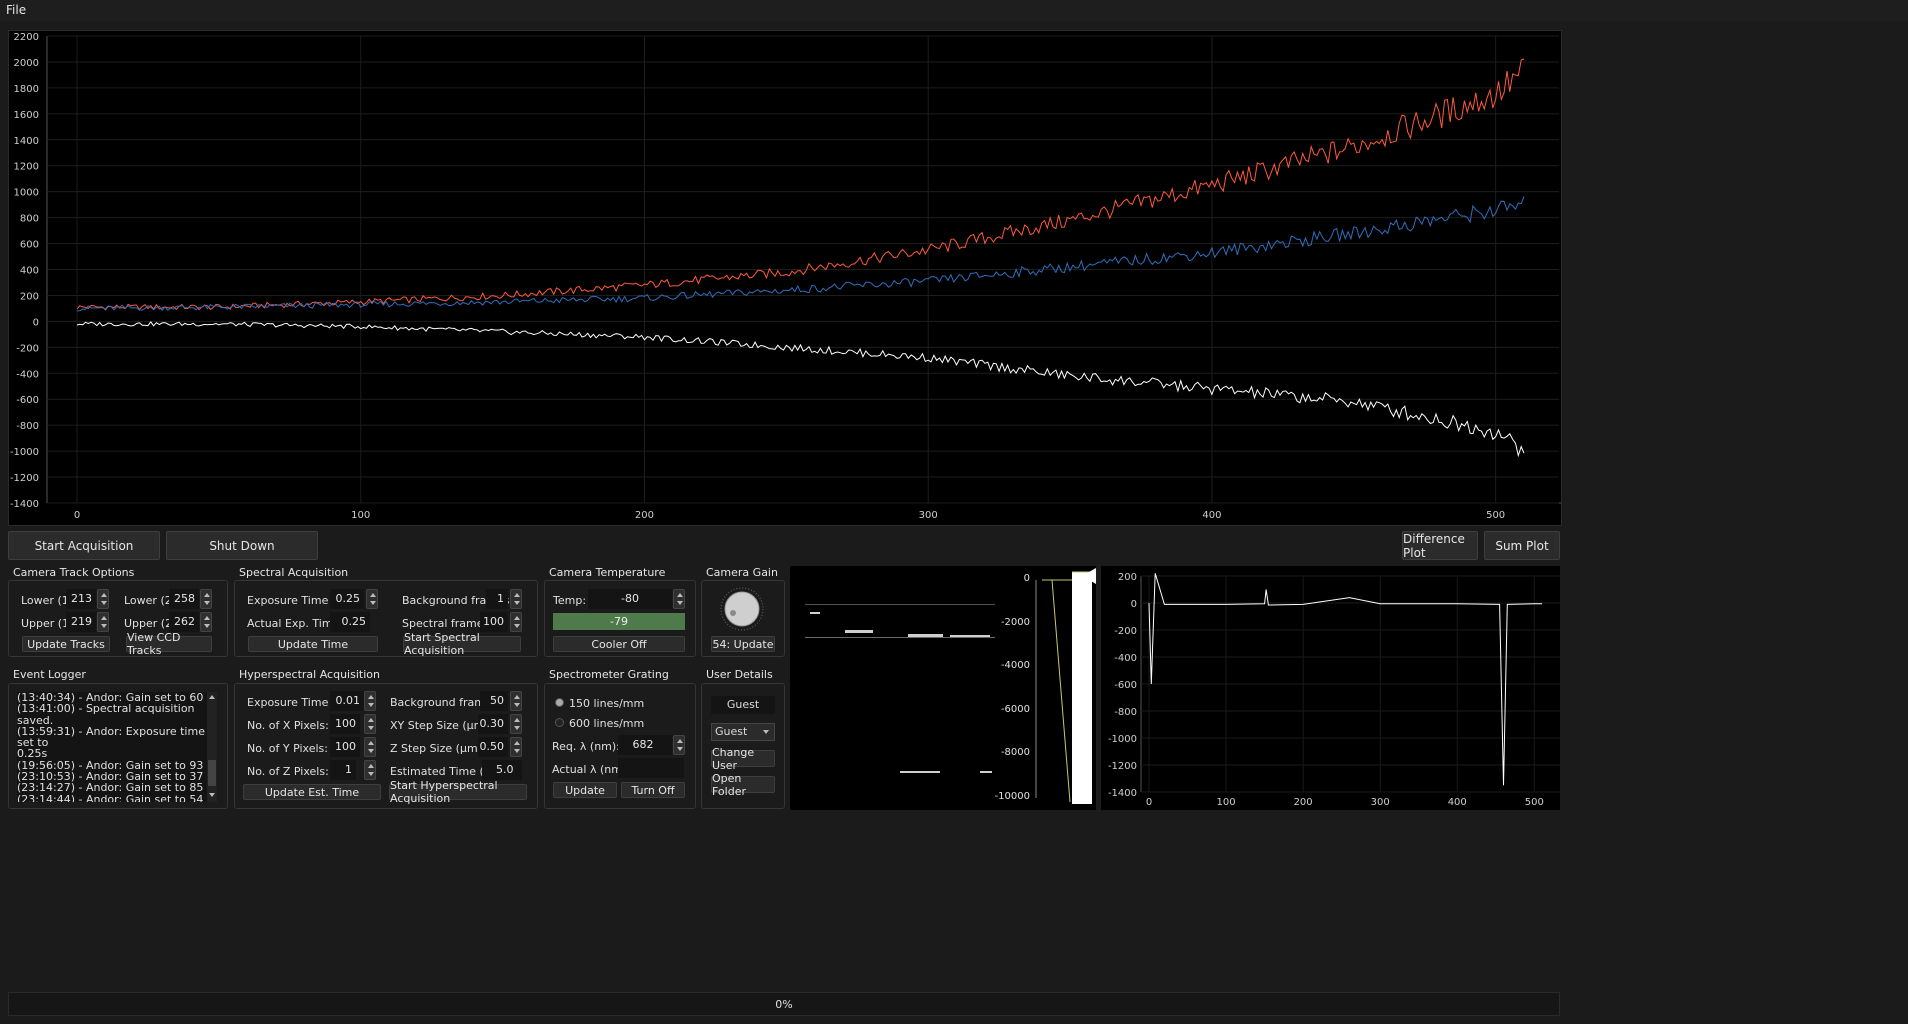 The width and height of the screenshot is (1908, 1024). Describe the element at coordinates (493, 724) in the screenshot. I see `xy-step-input: 0.30` at that location.